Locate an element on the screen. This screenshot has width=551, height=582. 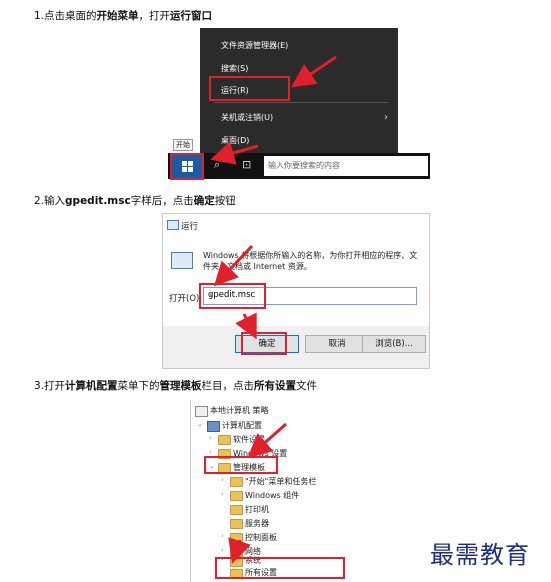
chevron-right-icon: › is located at coordinates (386, 117).